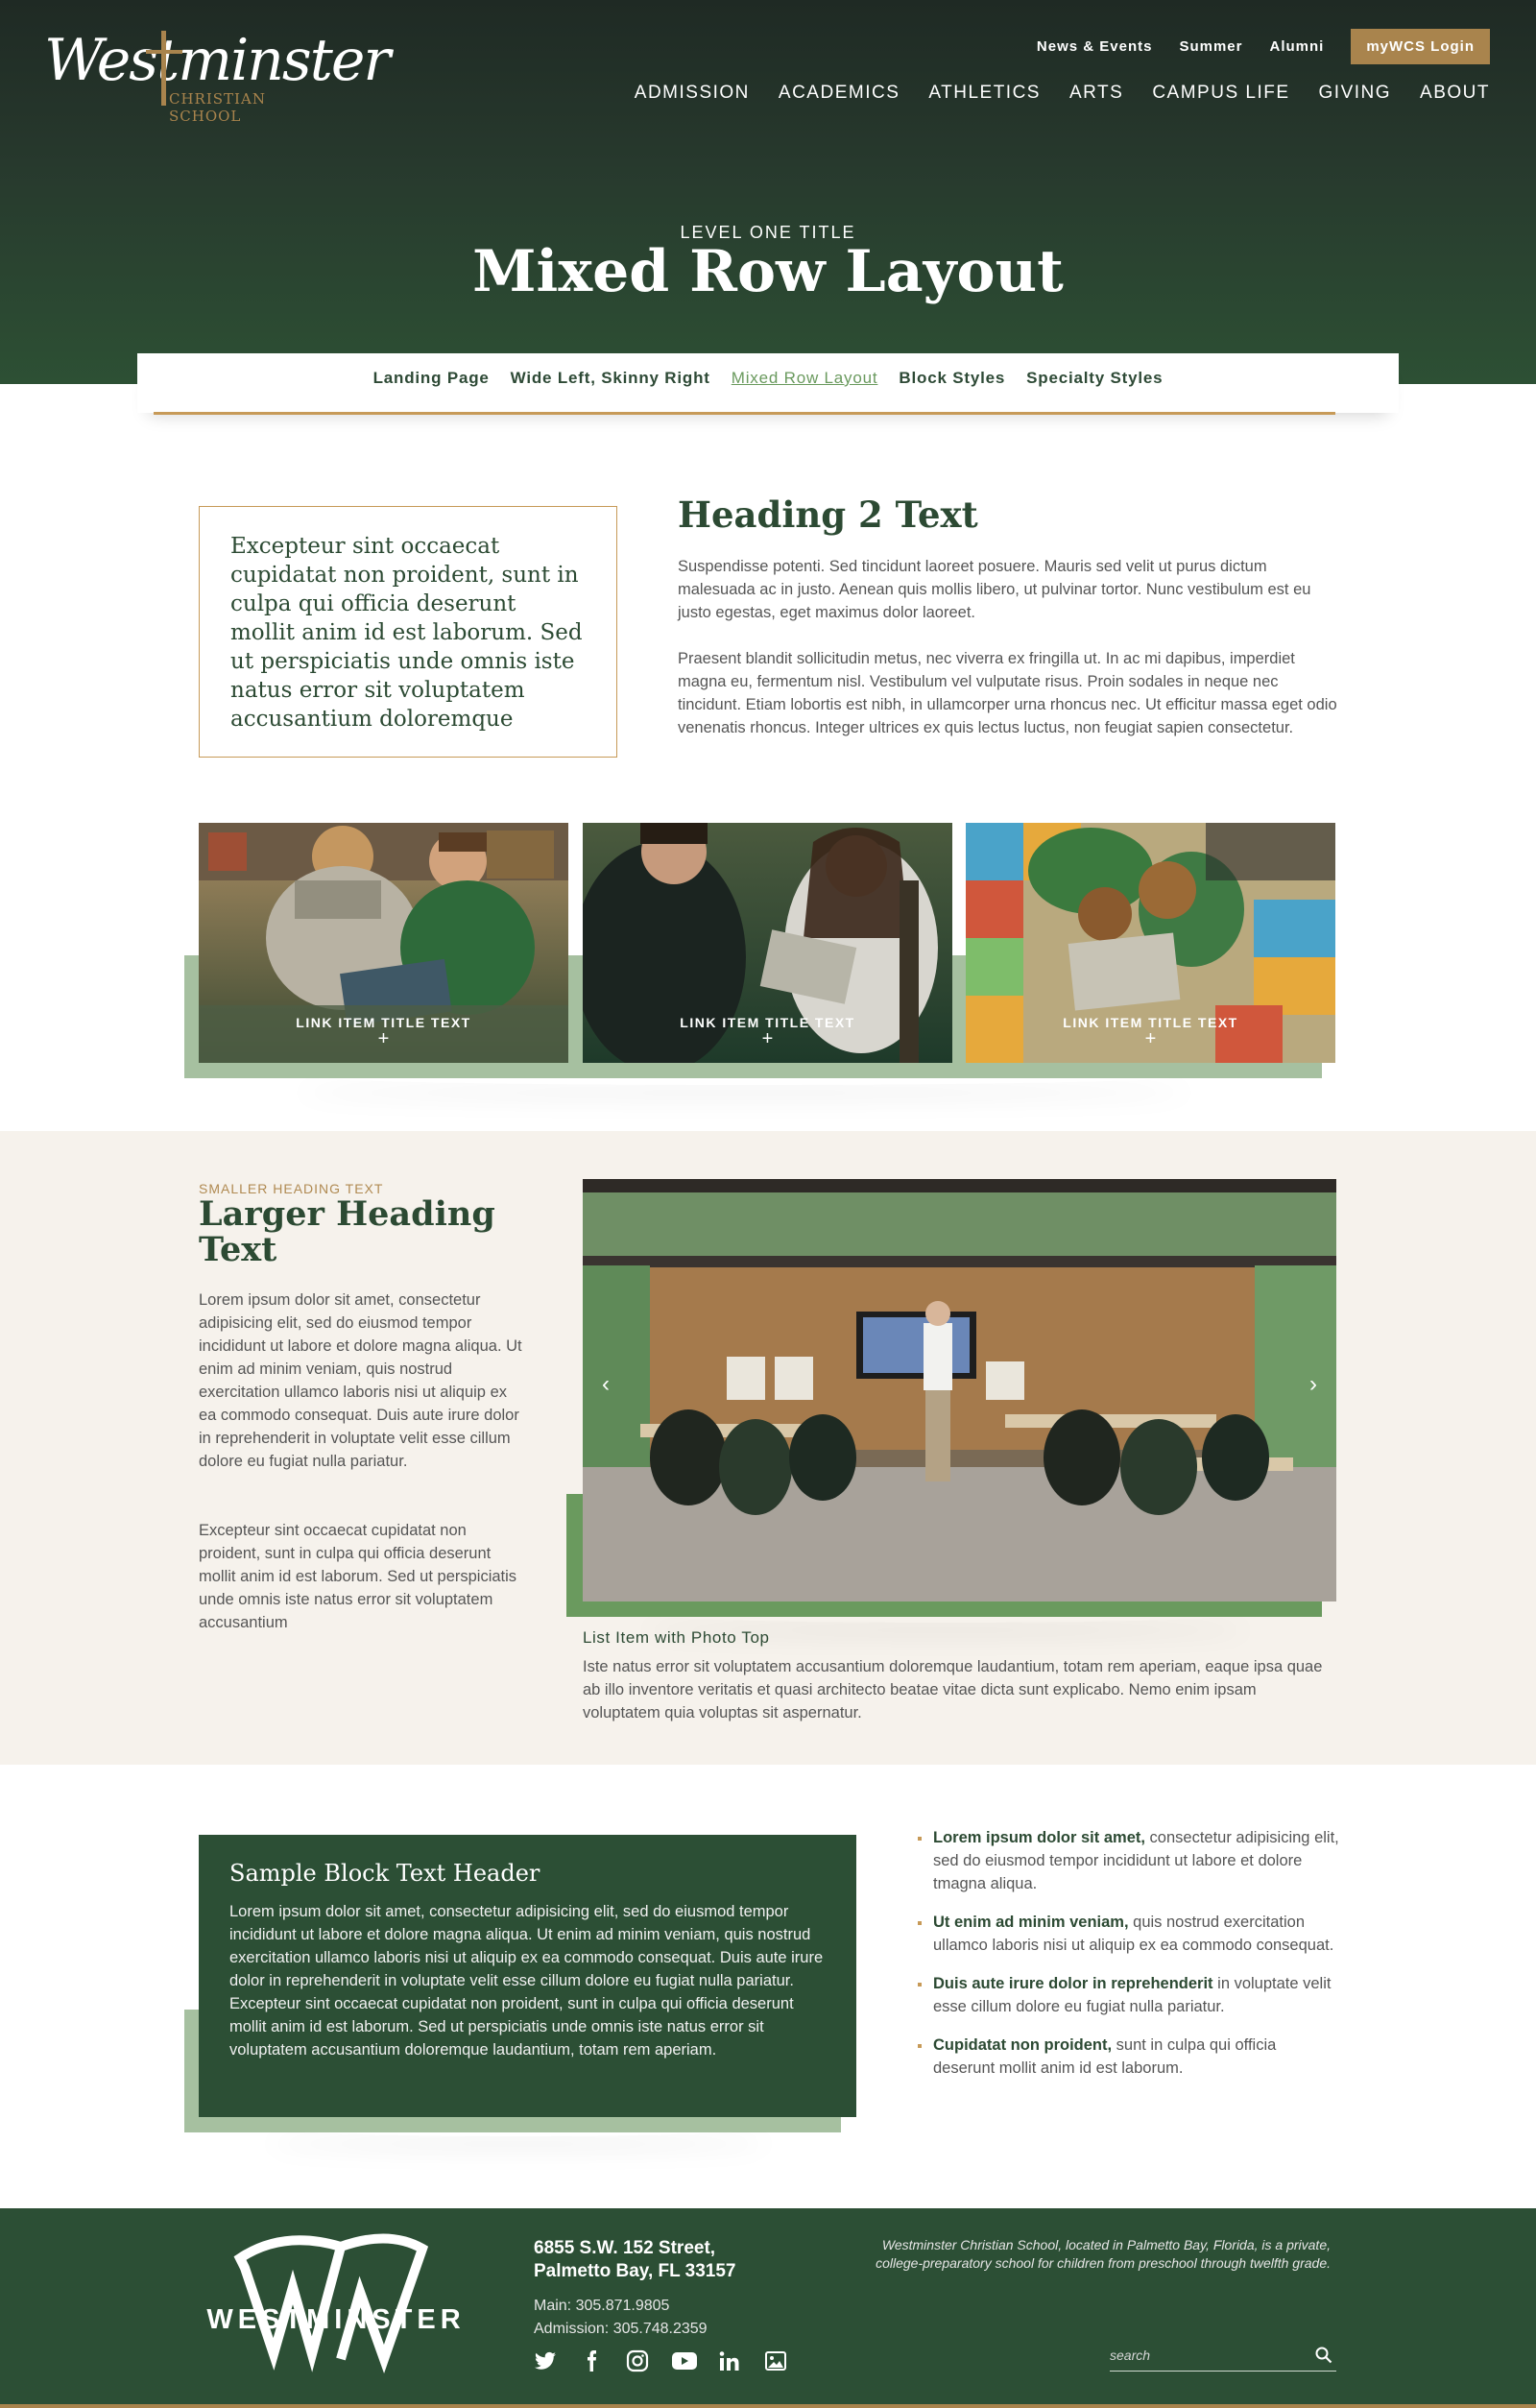 The width and height of the screenshot is (1536, 2408). I want to click on social-links, so click(672, 2360).